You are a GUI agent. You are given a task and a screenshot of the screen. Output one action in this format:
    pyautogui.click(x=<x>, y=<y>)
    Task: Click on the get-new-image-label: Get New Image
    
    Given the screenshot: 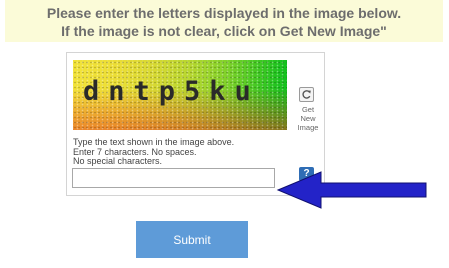 What is the action you would take?
    pyautogui.click(x=308, y=118)
    